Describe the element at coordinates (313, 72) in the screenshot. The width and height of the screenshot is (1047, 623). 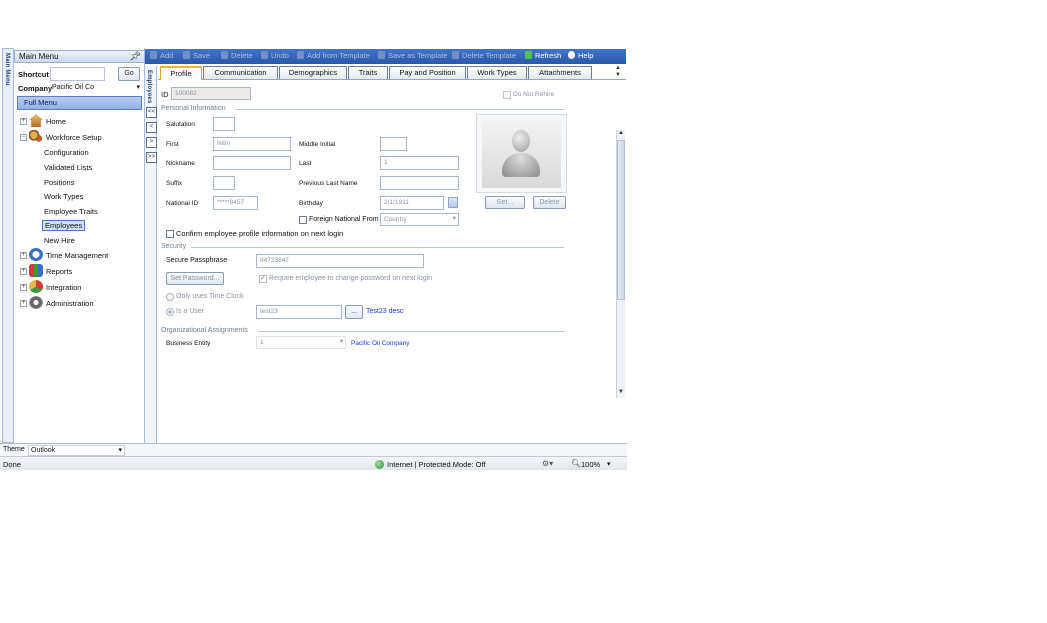
I see `tab-demographics: Demographics` at that location.